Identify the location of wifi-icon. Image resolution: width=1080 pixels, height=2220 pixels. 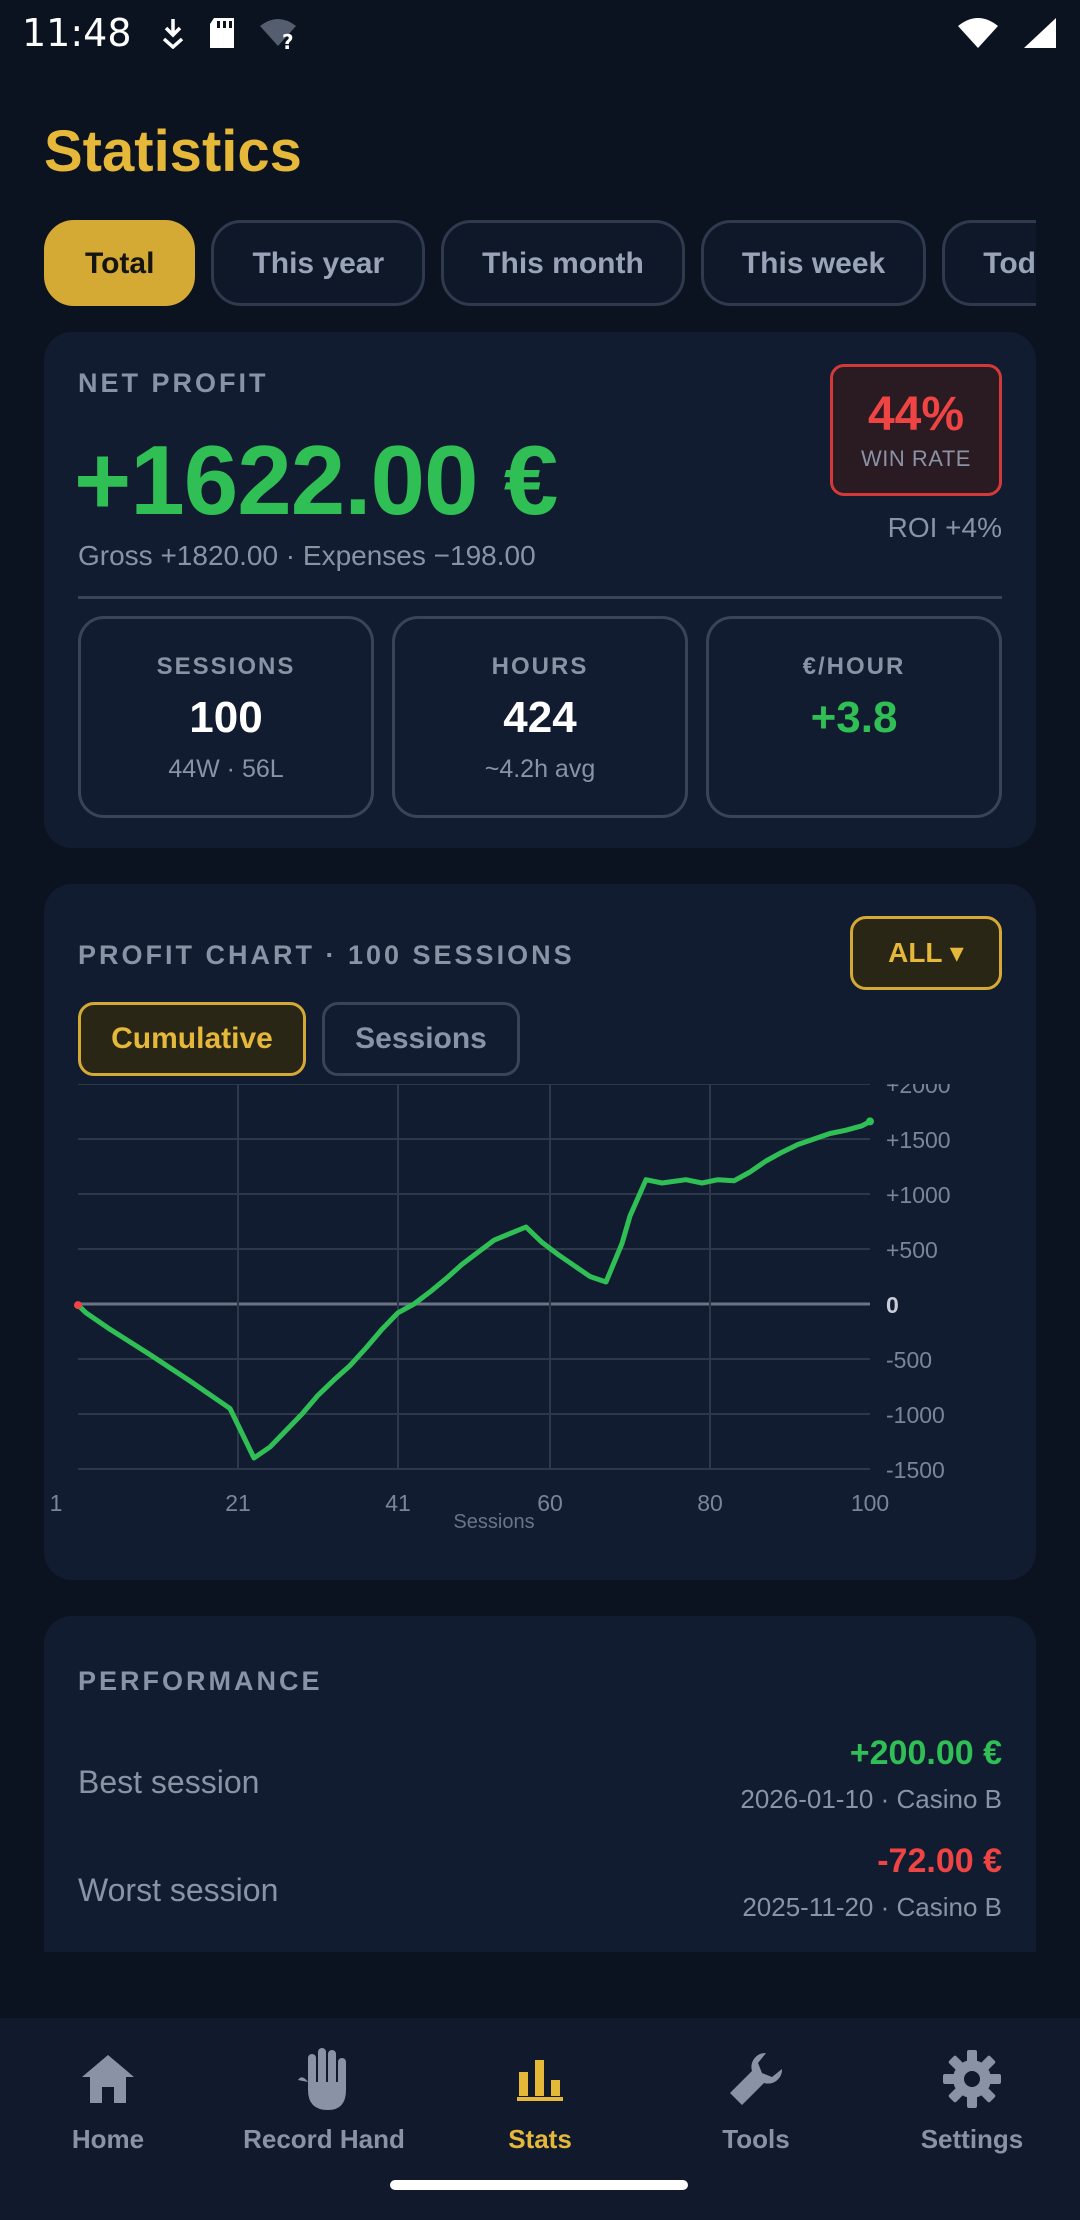
(978, 33).